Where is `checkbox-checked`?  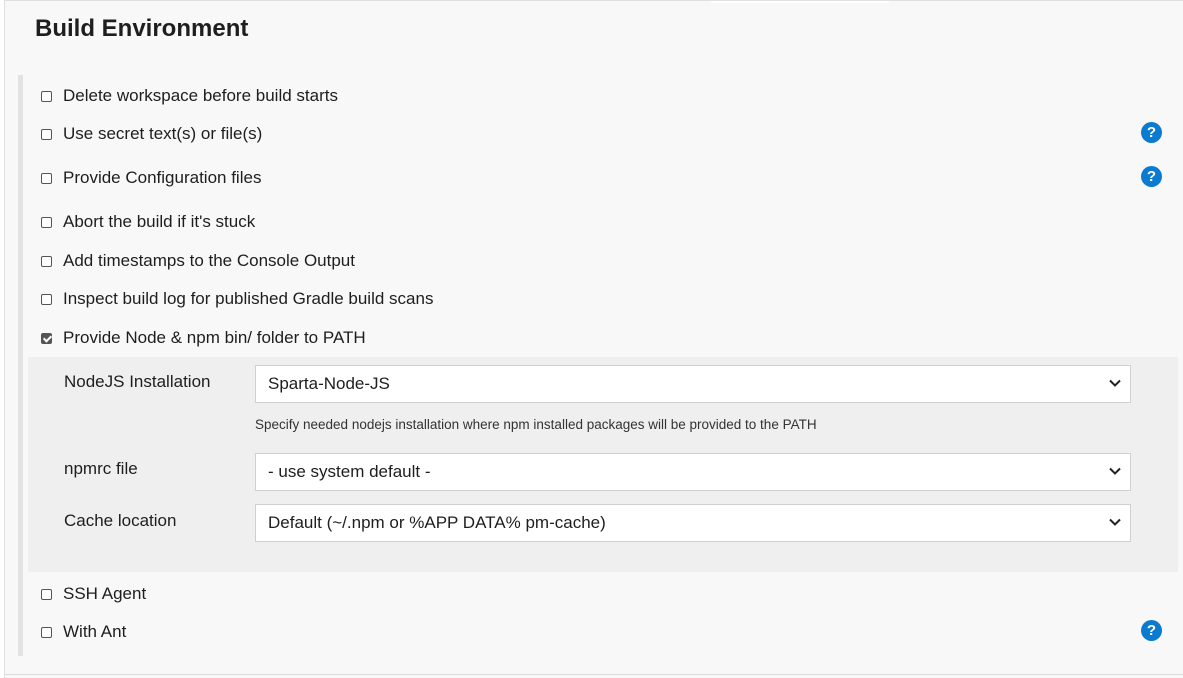 checkbox-checked is located at coordinates (46, 338).